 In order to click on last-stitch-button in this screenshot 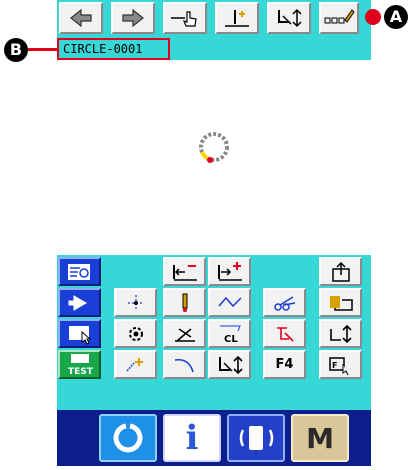, I will do `click(229, 271)`.